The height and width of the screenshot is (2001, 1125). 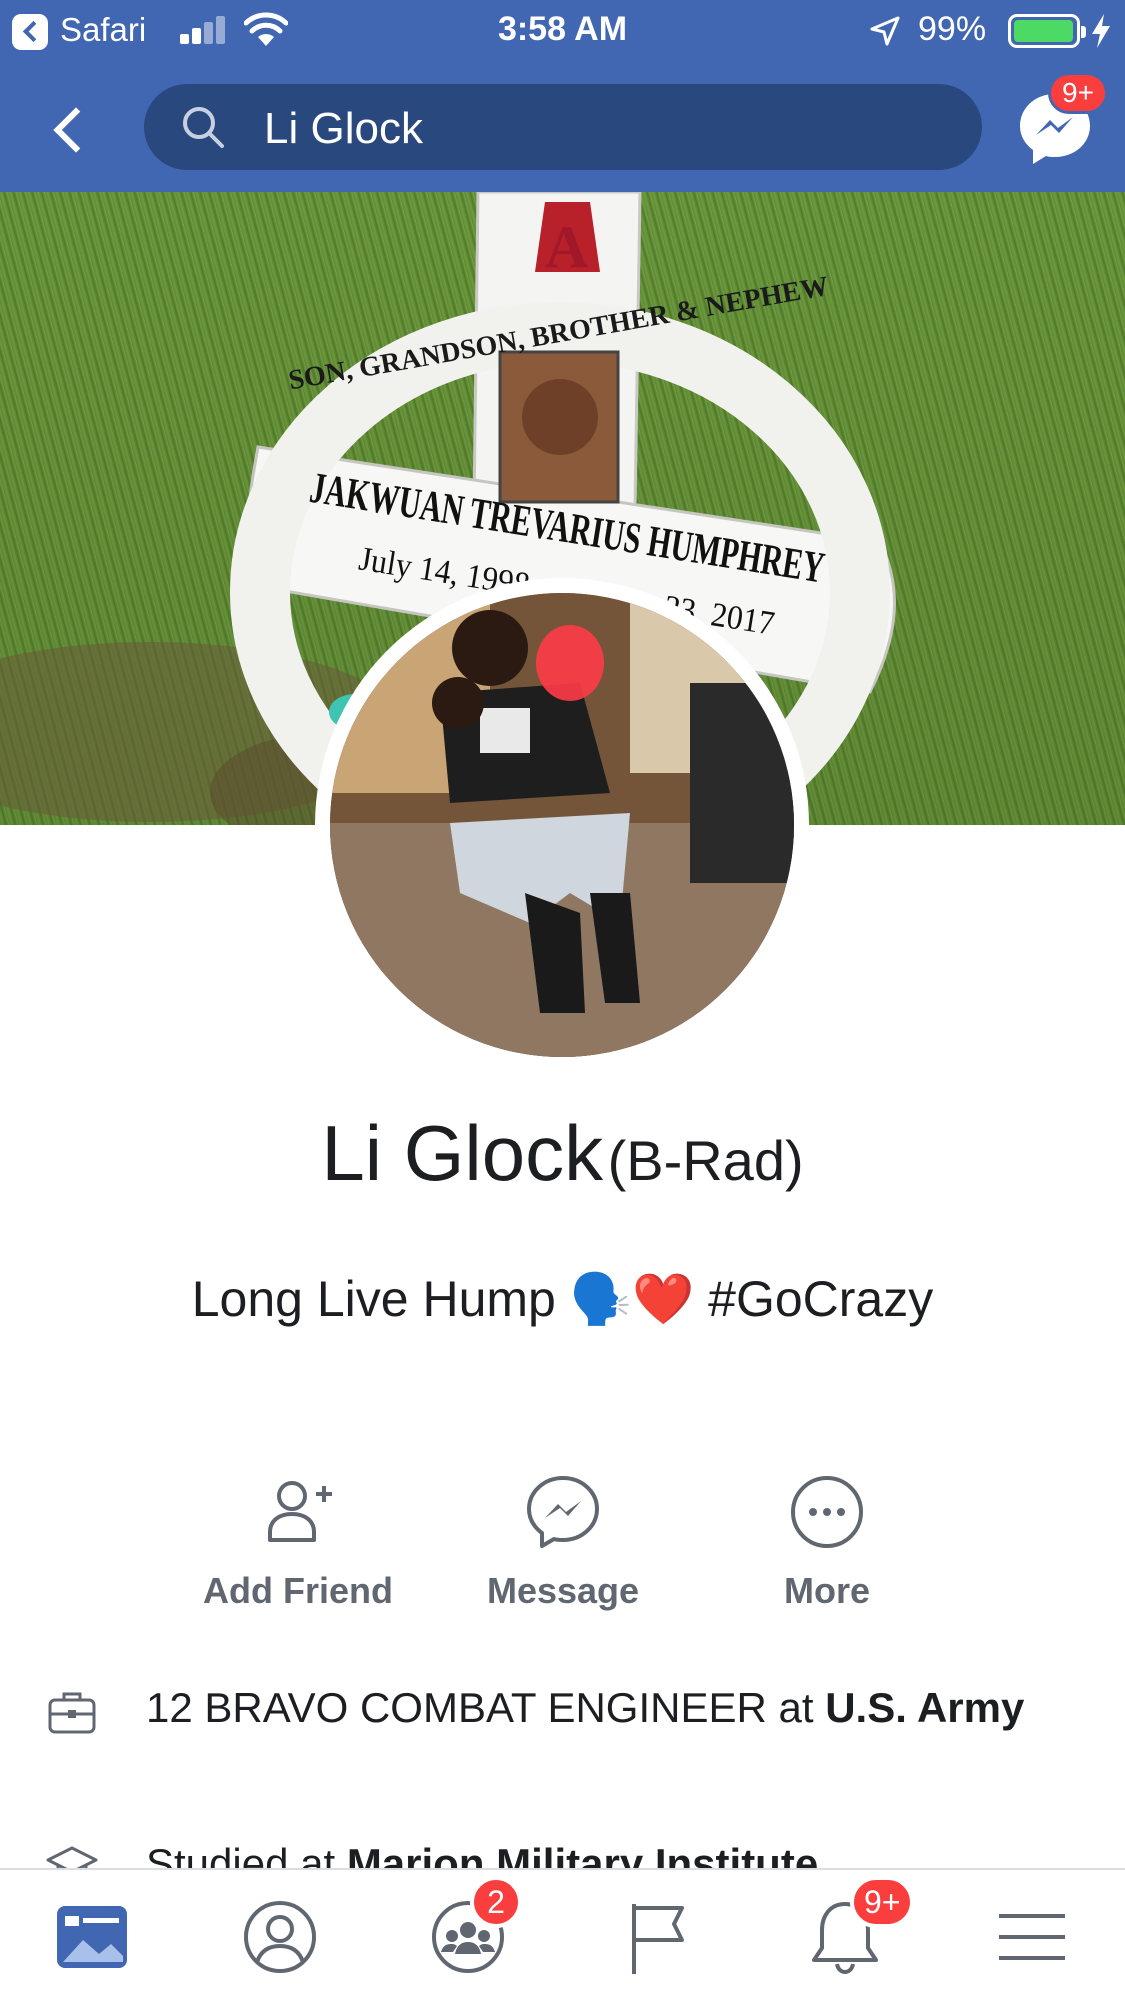 I want to click on message-button: Message, so click(x=563, y=1552).